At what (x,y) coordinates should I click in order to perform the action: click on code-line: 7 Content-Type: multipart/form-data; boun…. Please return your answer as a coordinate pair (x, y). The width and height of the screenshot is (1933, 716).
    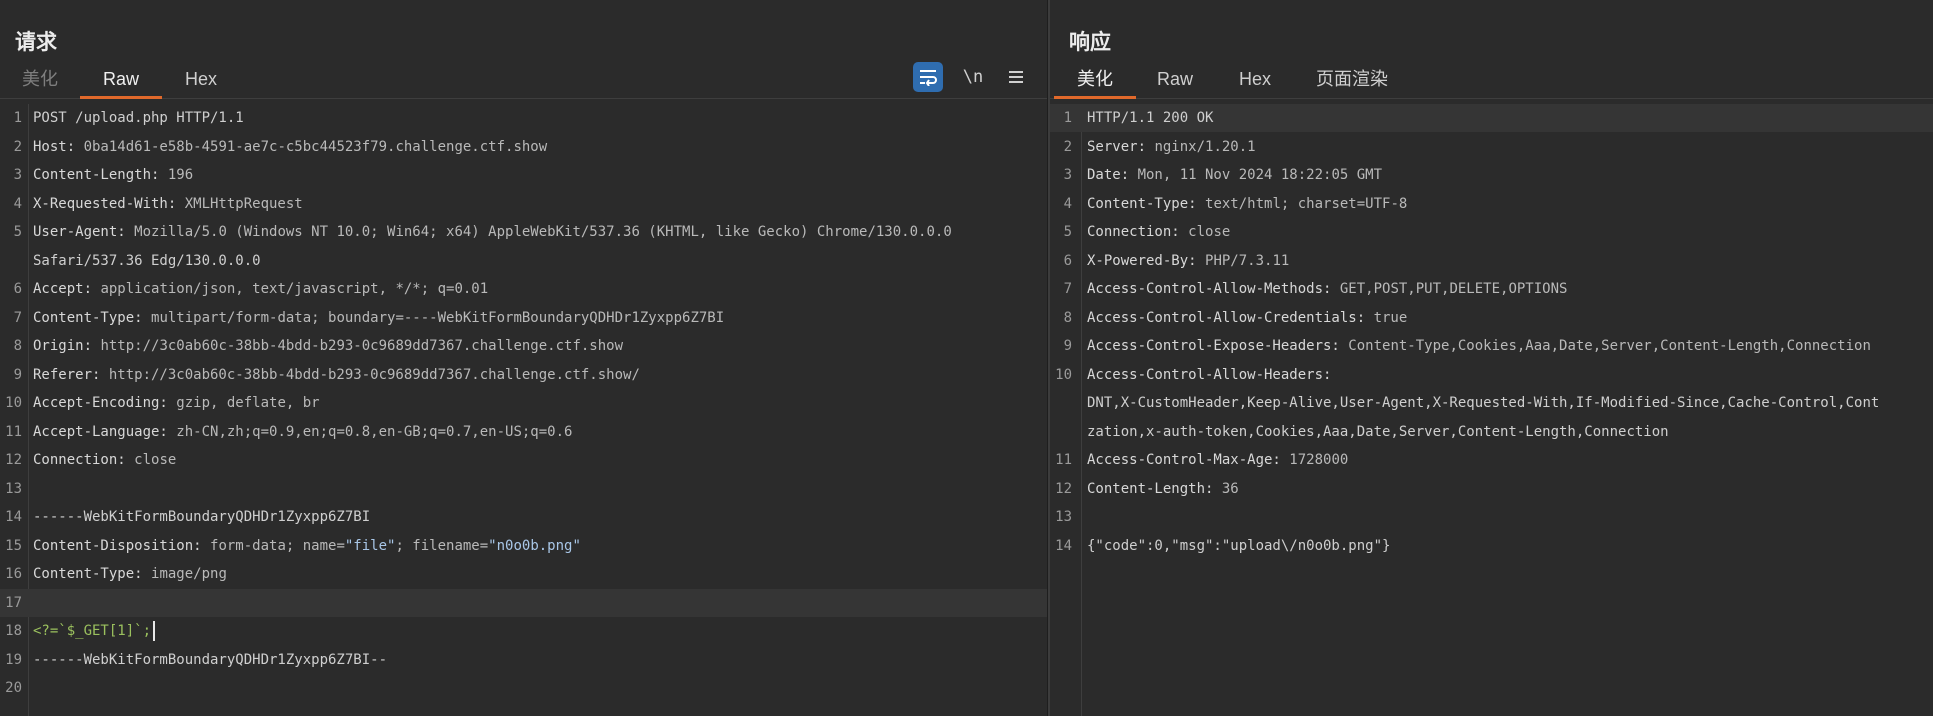
    Looking at the image, I should click on (523, 318).